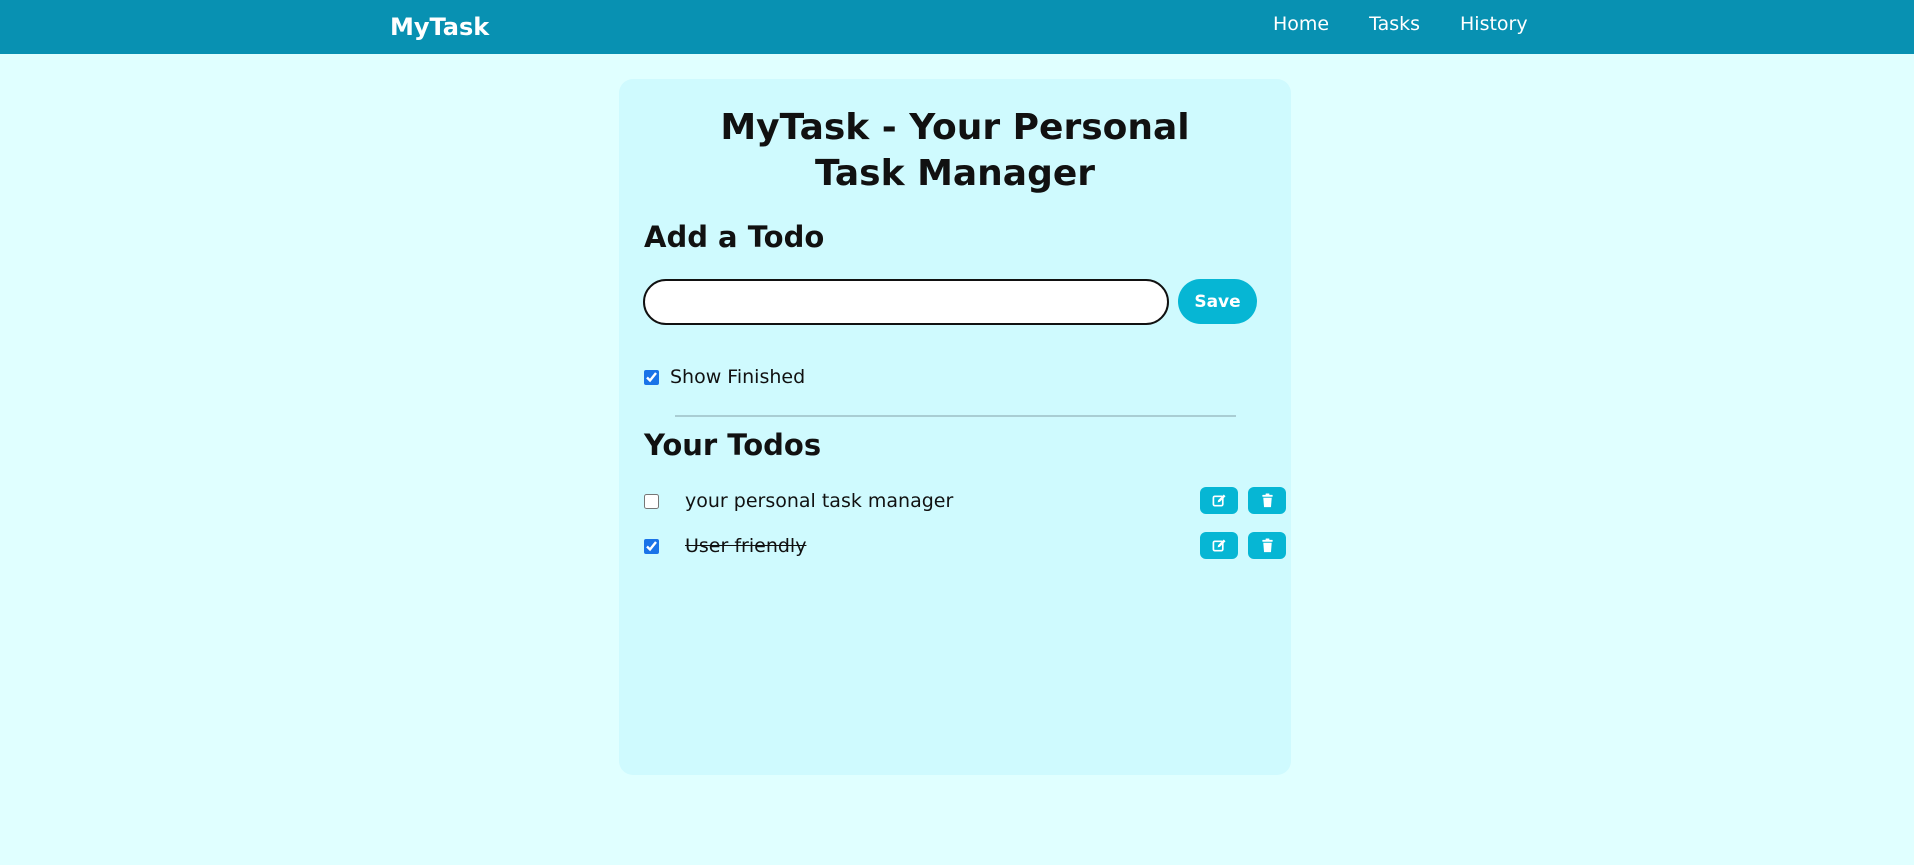  Describe the element at coordinates (439, 27) in the screenshot. I see `brand-logo: MyTask` at that location.